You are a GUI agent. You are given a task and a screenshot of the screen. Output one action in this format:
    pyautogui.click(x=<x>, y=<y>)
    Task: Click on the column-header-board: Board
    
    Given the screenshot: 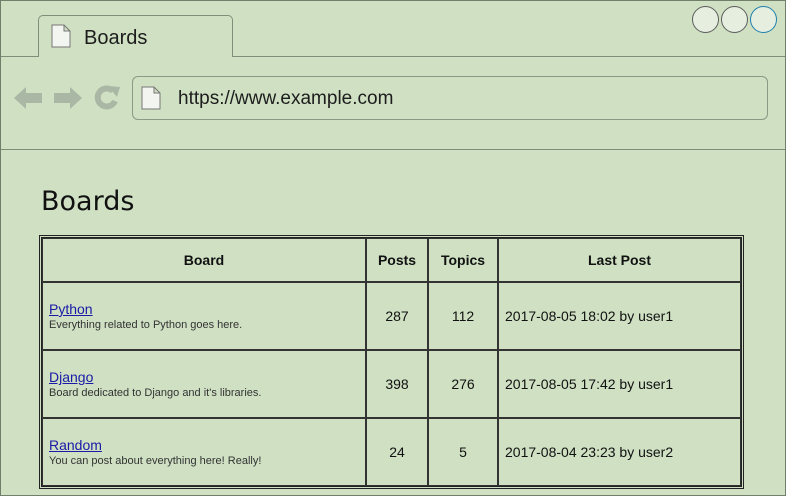 What is the action you would take?
    pyautogui.click(x=204, y=260)
    